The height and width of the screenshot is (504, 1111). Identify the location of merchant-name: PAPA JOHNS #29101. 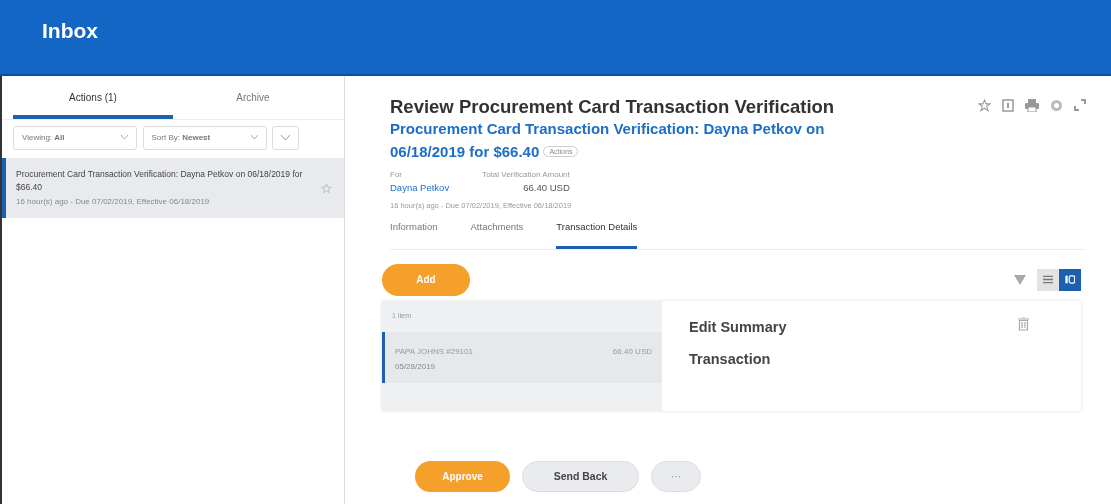
(434, 351).